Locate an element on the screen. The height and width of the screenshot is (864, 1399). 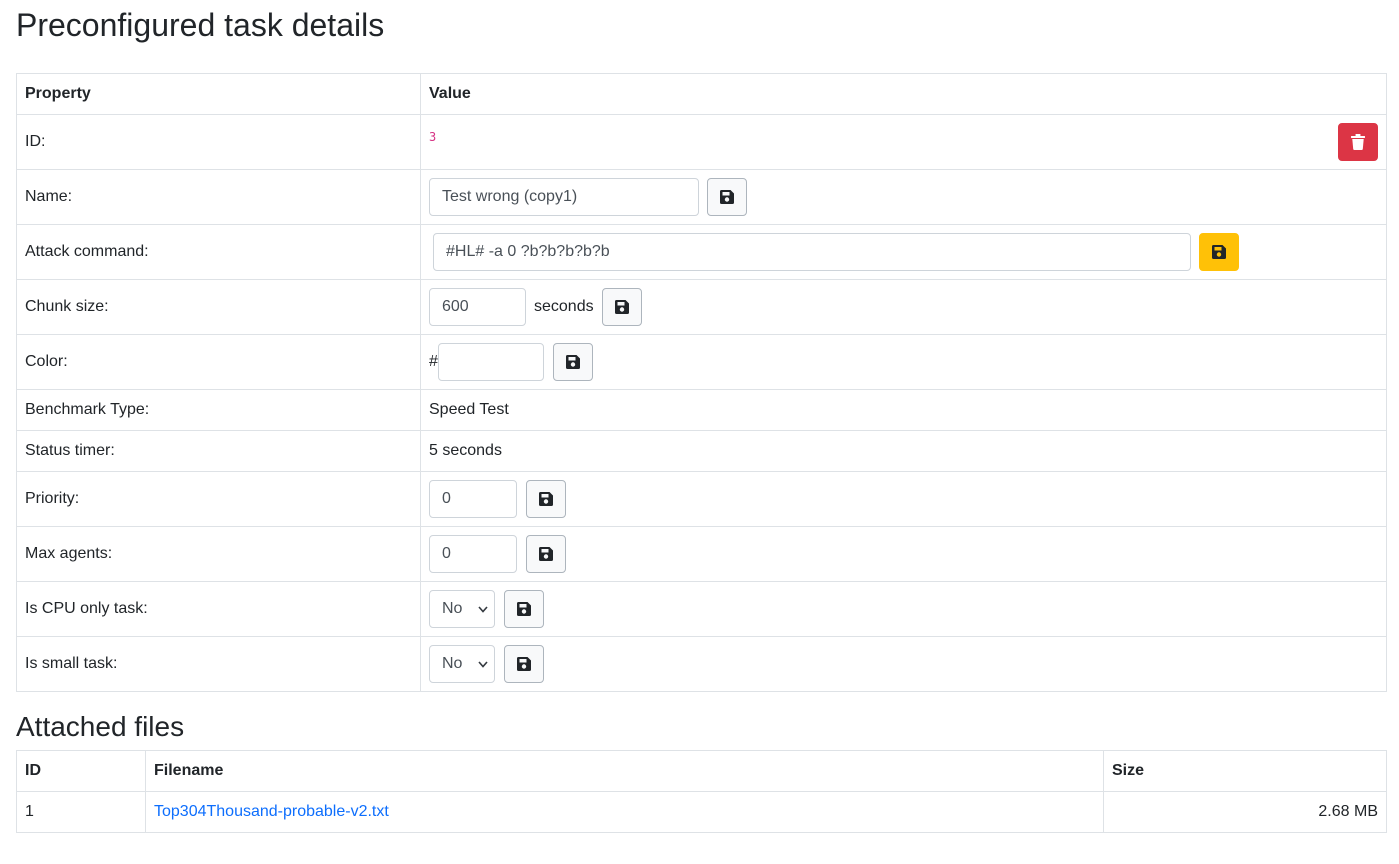
row-cpu-only: Is CPU only task: No is located at coordinates (701, 609).